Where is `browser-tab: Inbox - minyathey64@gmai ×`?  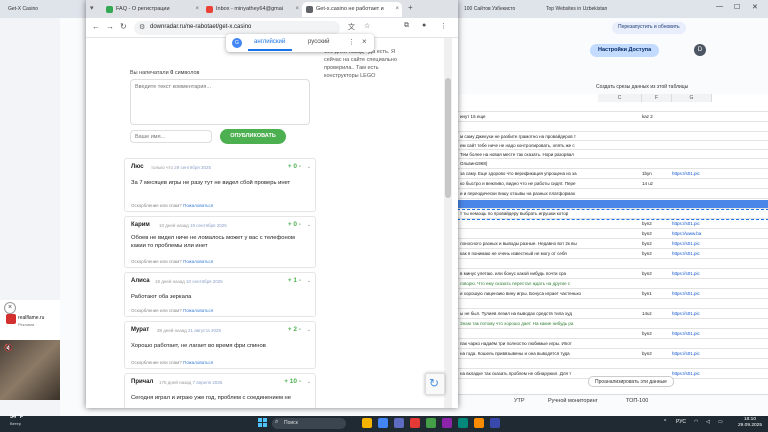 browser-tab: Inbox - minyathey64@gmai × is located at coordinates (252, 9).